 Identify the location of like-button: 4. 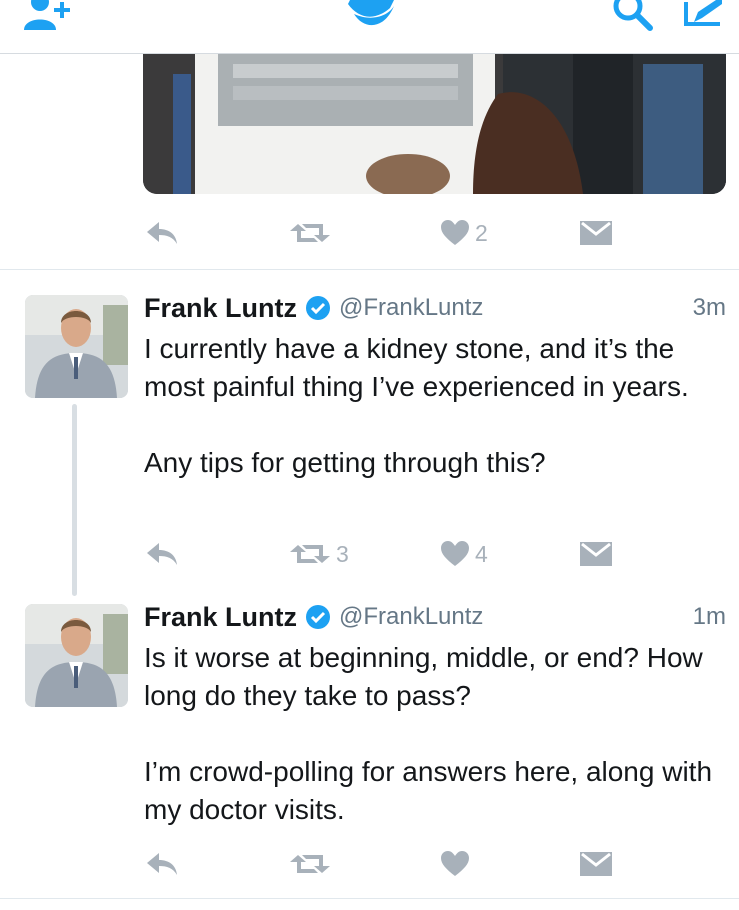
(464, 554).